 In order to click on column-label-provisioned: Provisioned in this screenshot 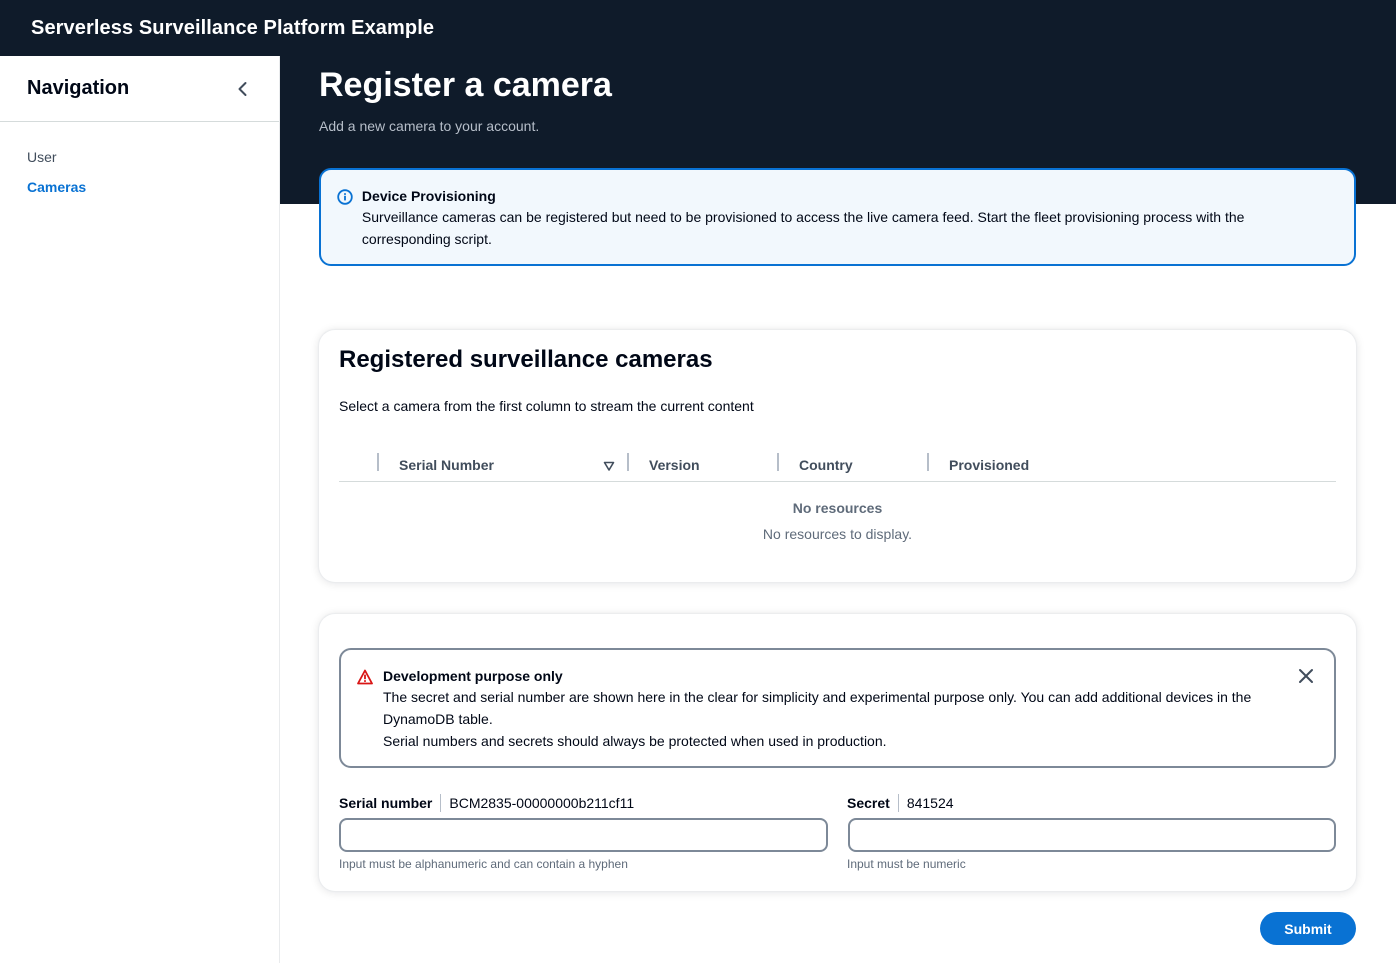, I will do `click(989, 465)`.